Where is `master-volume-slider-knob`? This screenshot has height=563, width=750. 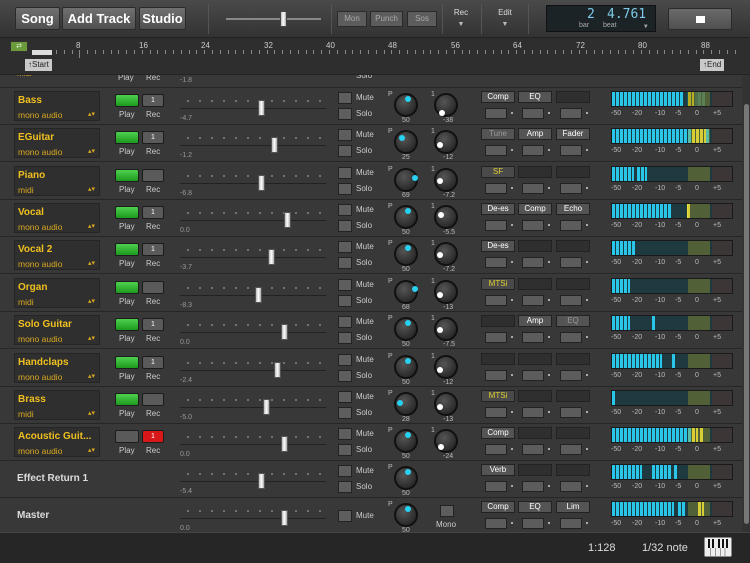
master-volume-slider-knob is located at coordinates (283, 19).